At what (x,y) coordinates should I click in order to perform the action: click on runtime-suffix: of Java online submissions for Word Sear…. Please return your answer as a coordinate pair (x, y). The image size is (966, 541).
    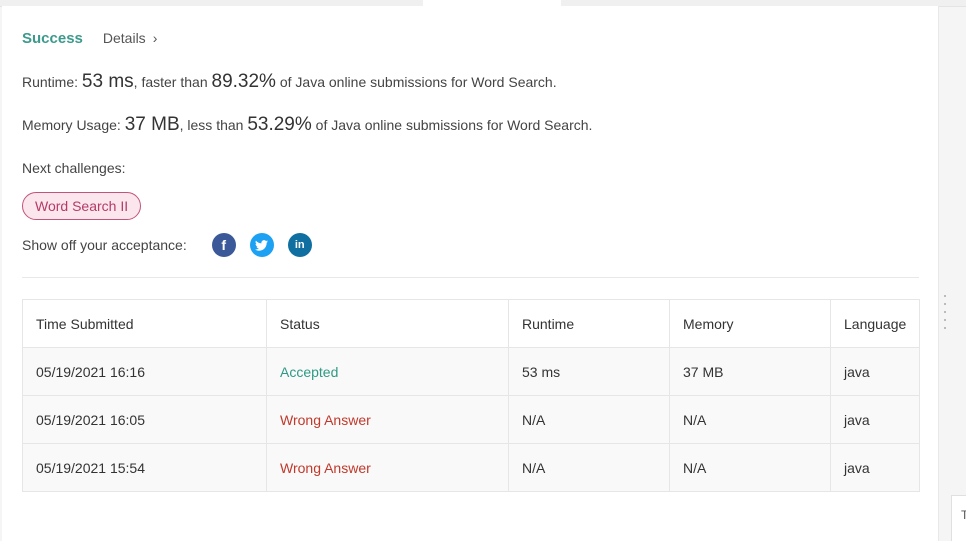
    Looking at the image, I should click on (416, 82).